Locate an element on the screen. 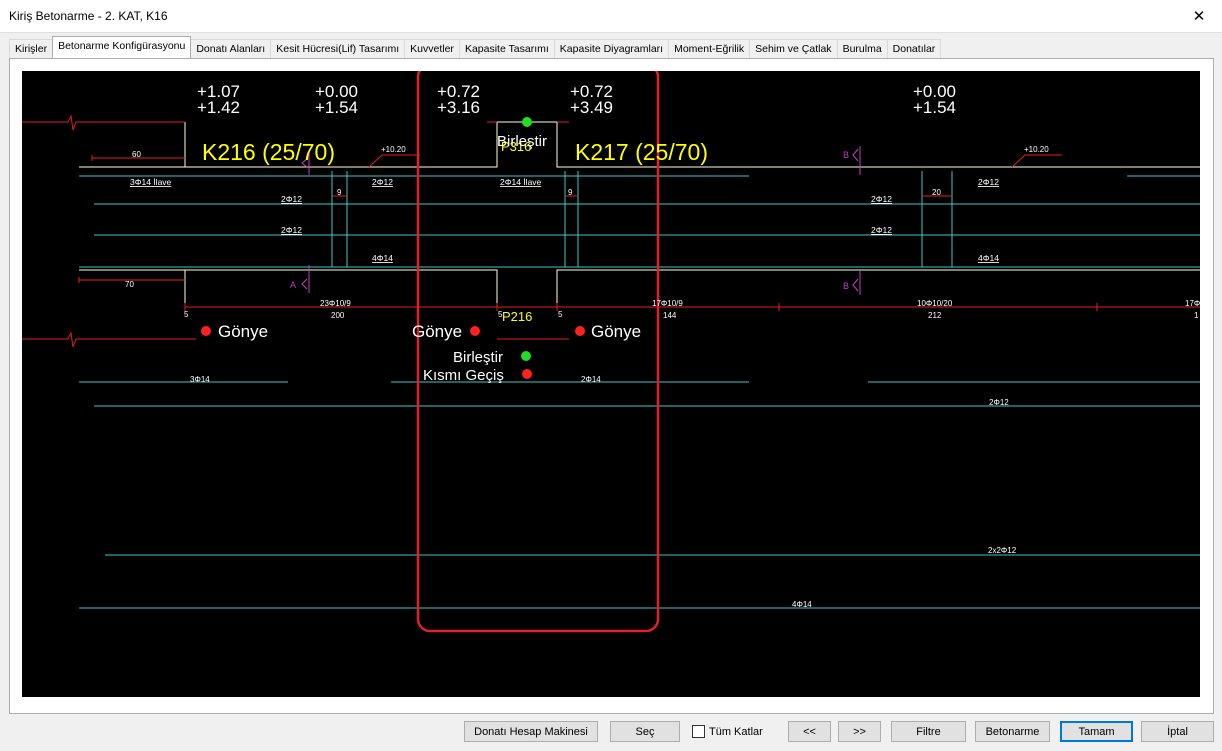 Image resolution: width=1222 pixels, height=751 pixels. rebar-r5: 2Φ12 is located at coordinates (291, 199).